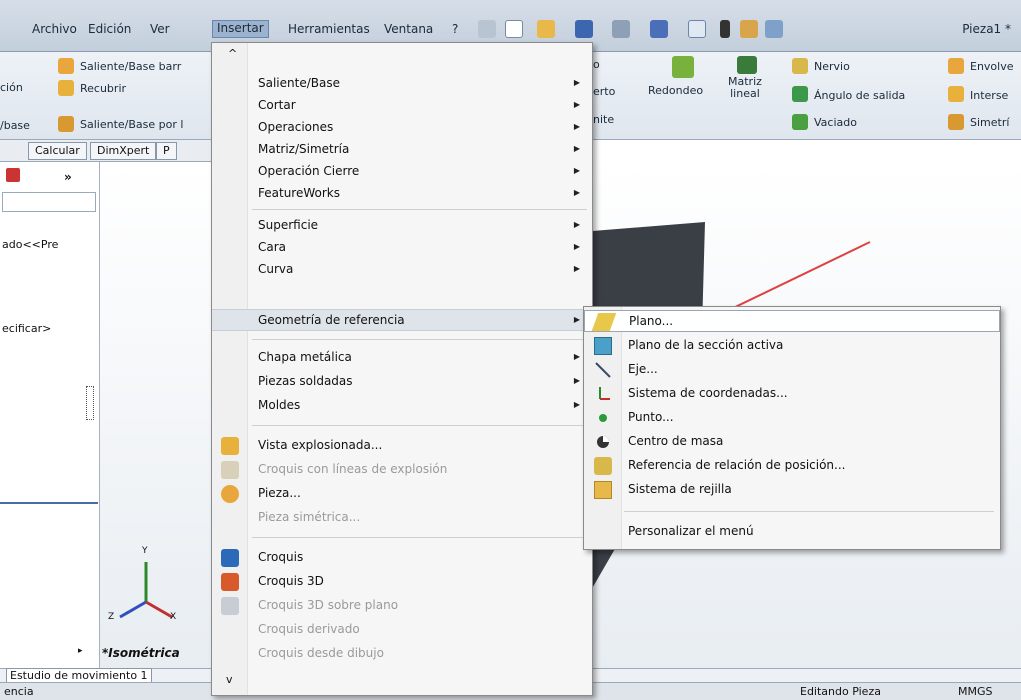 Image resolution: width=1021 pixels, height=700 pixels. What do you see at coordinates (329, 29) in the screenshot?
I see `menu-herramientas: Herramientas` at bounding box center [329, 29].